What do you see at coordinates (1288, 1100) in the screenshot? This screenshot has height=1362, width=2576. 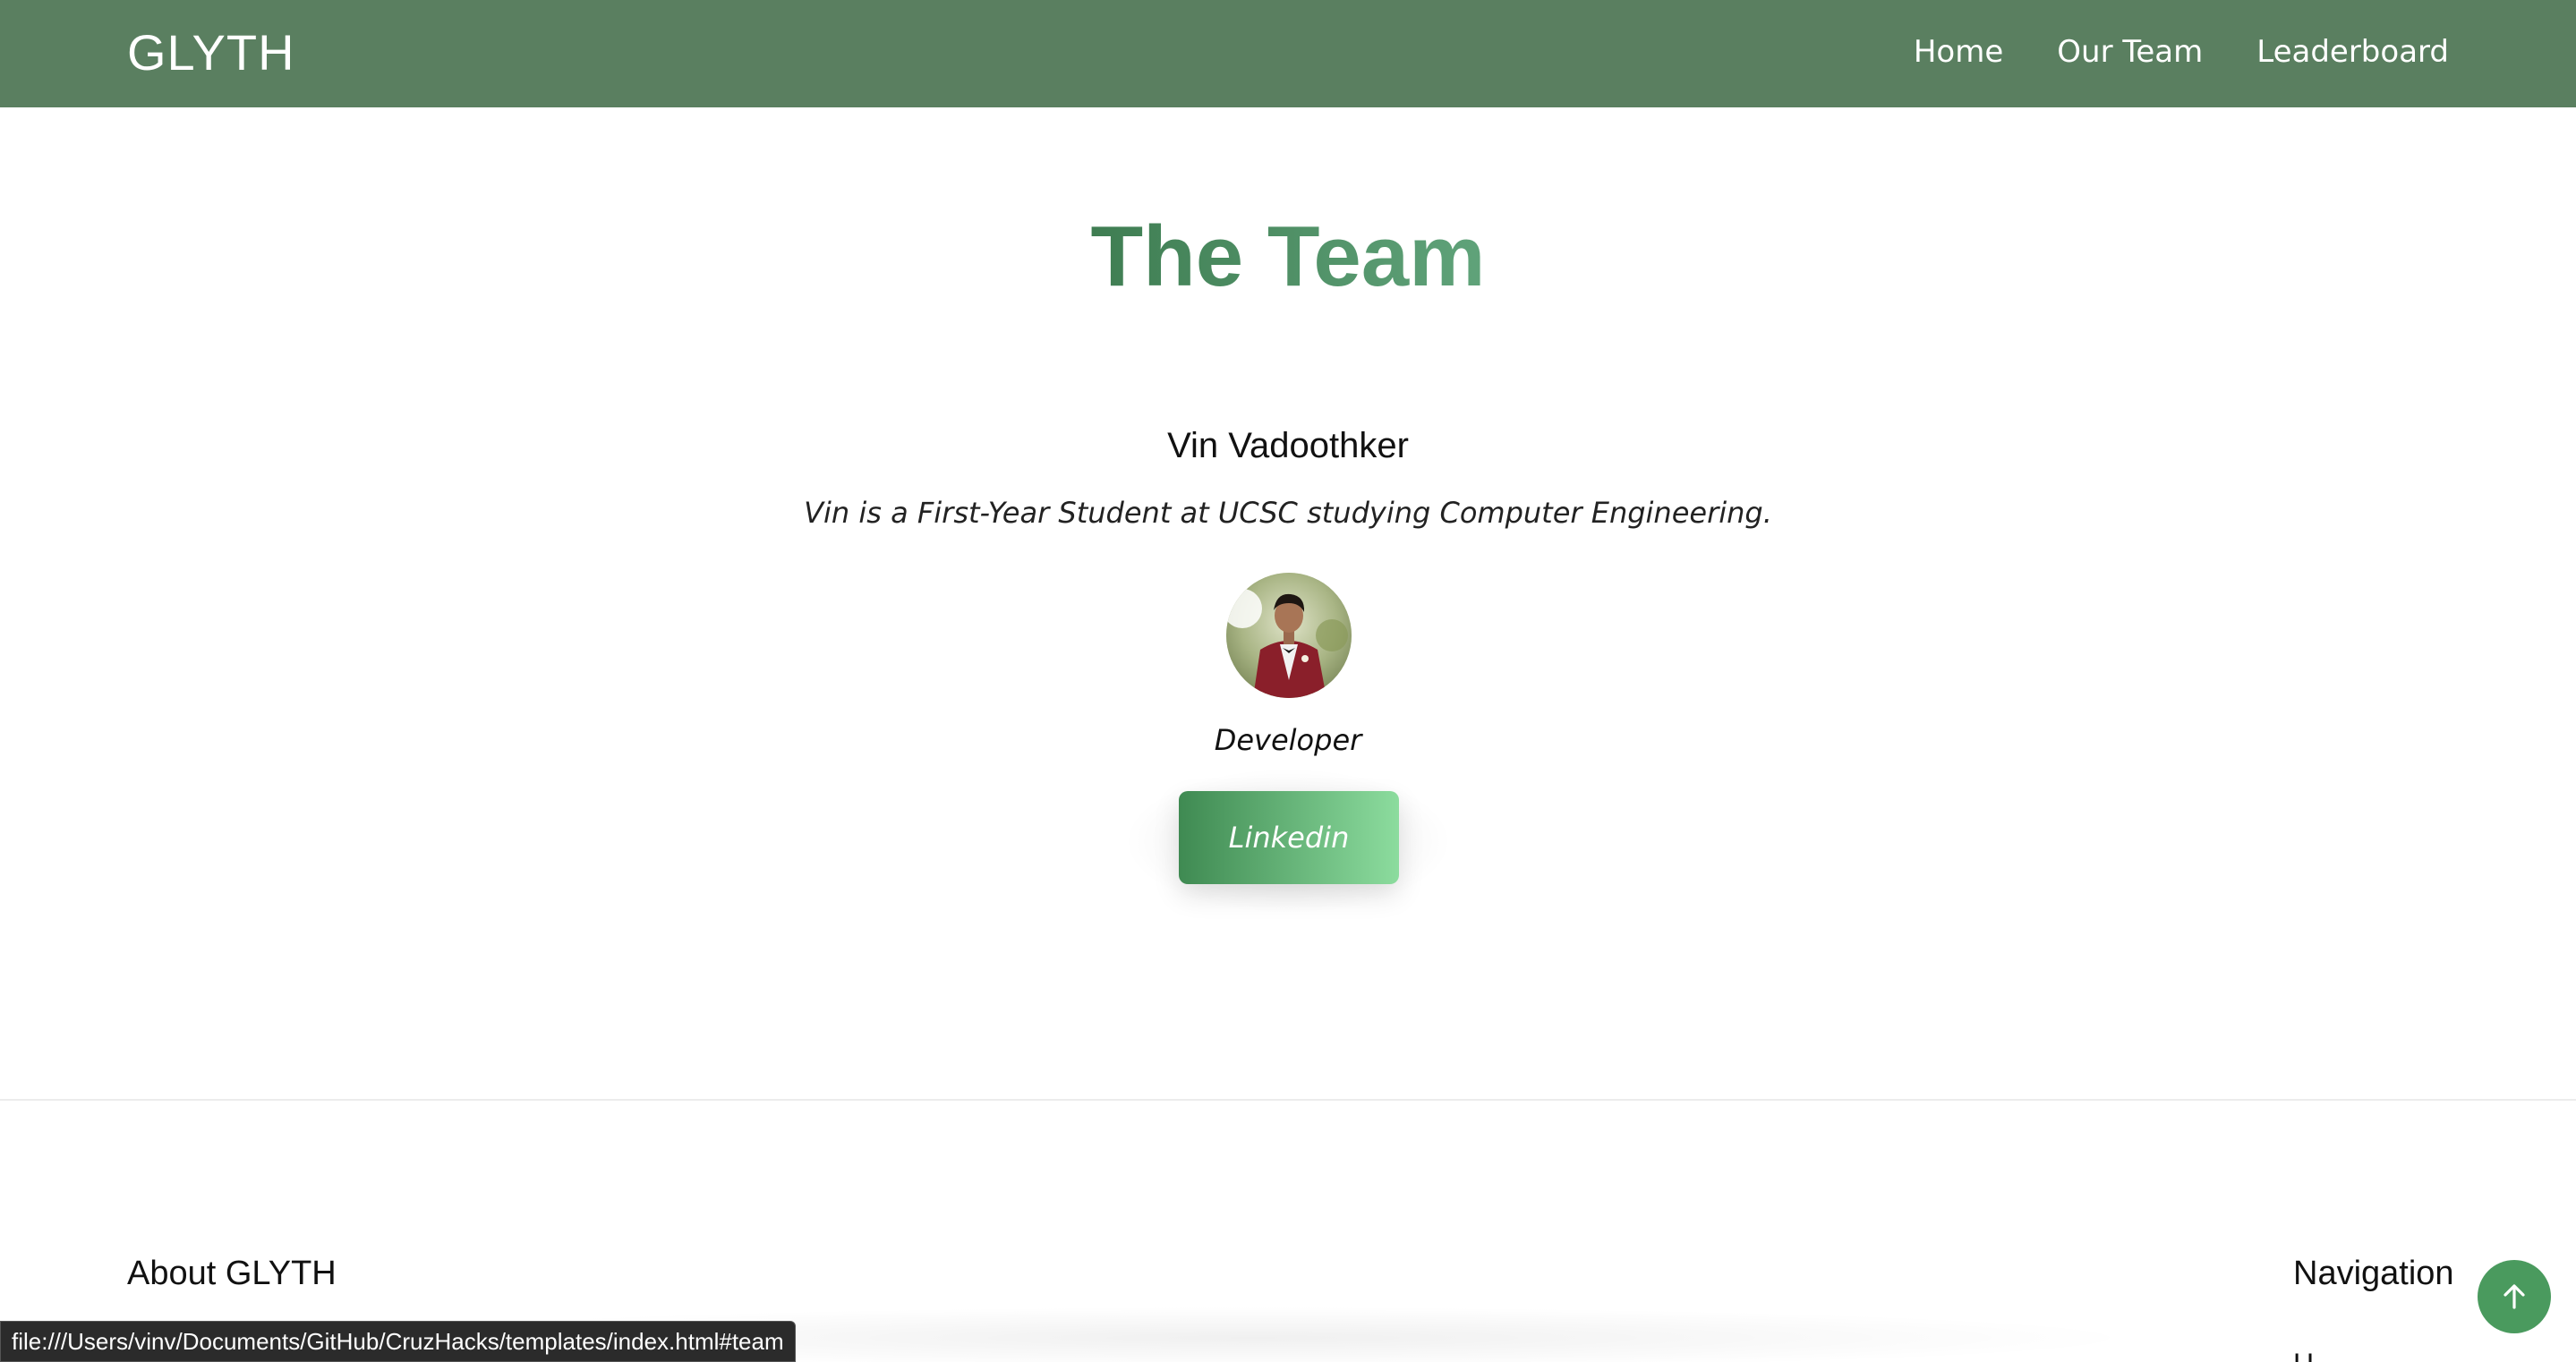 I see `footer-divider` at bounding box center [1288, 1100].